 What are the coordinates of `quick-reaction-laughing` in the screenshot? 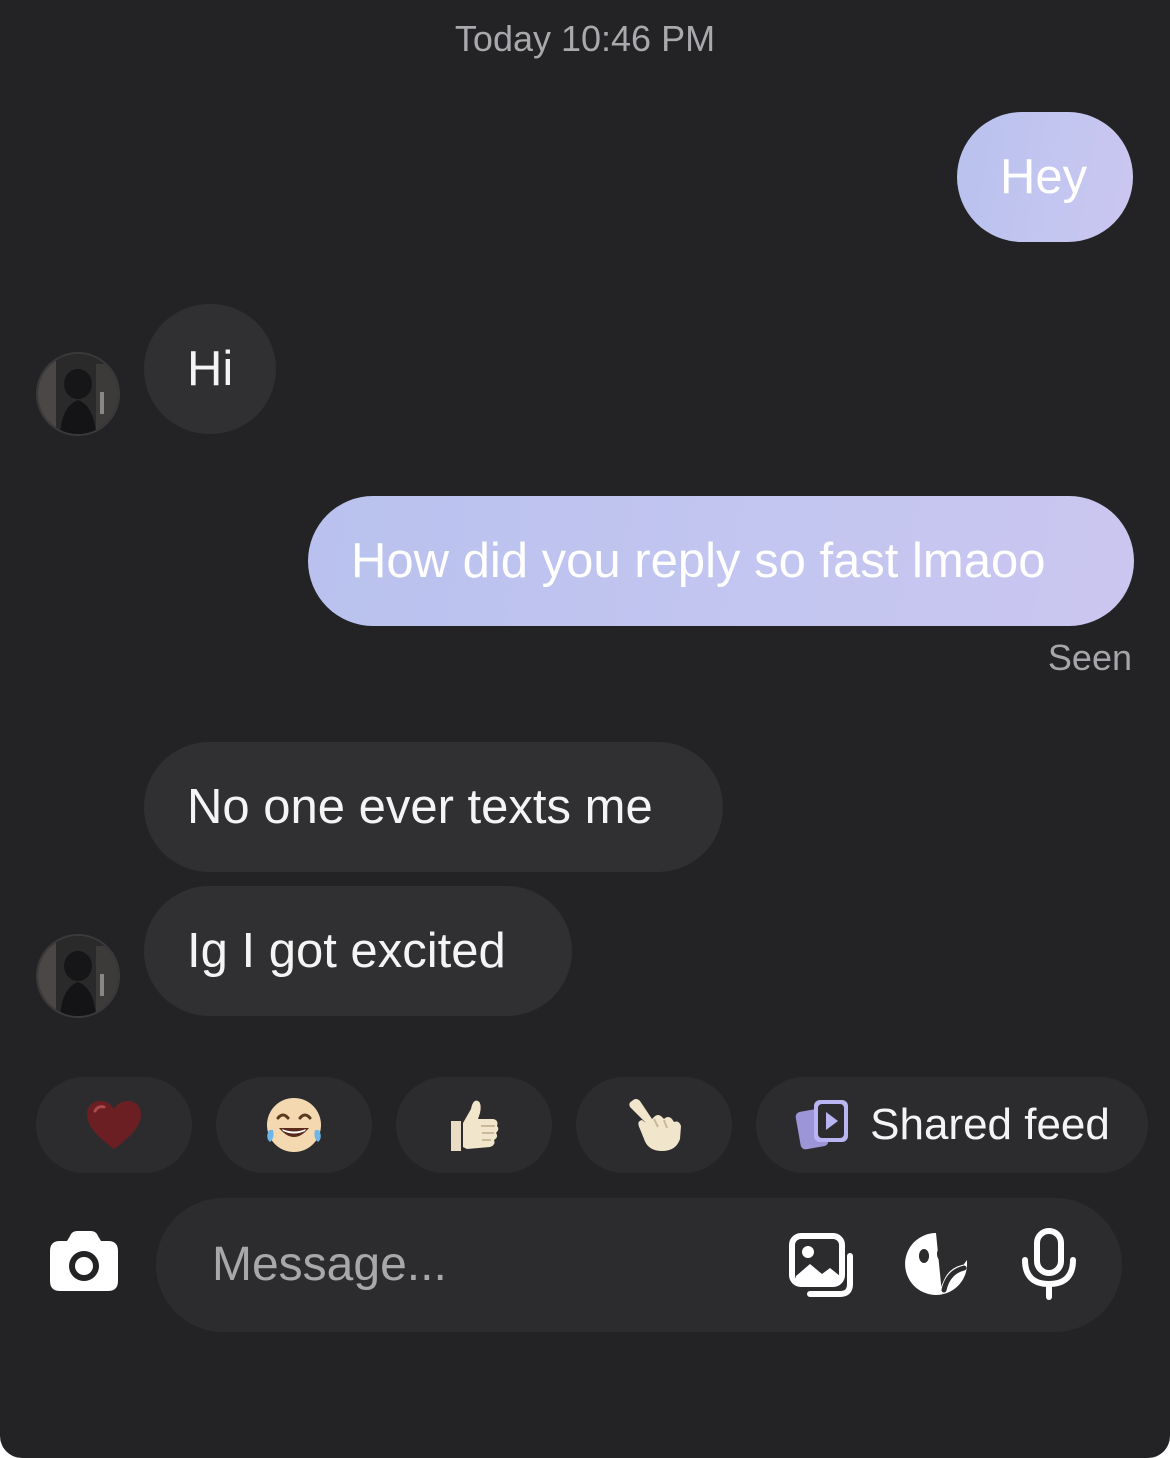 It's located at (294, 1125).